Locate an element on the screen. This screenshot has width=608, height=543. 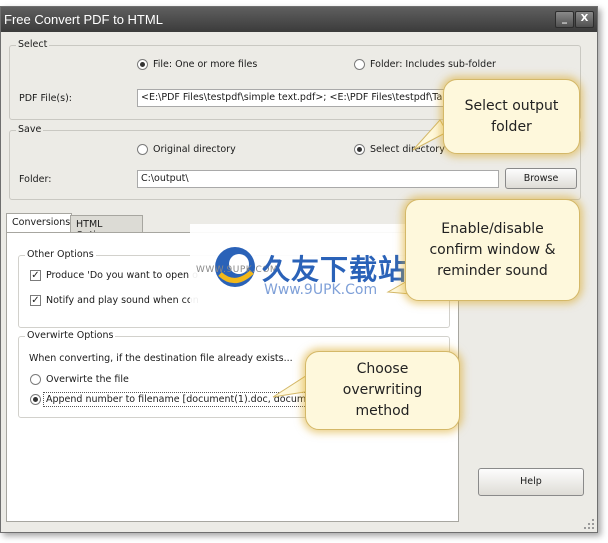
select-group-label: Select is located at coordinates (33, 44).